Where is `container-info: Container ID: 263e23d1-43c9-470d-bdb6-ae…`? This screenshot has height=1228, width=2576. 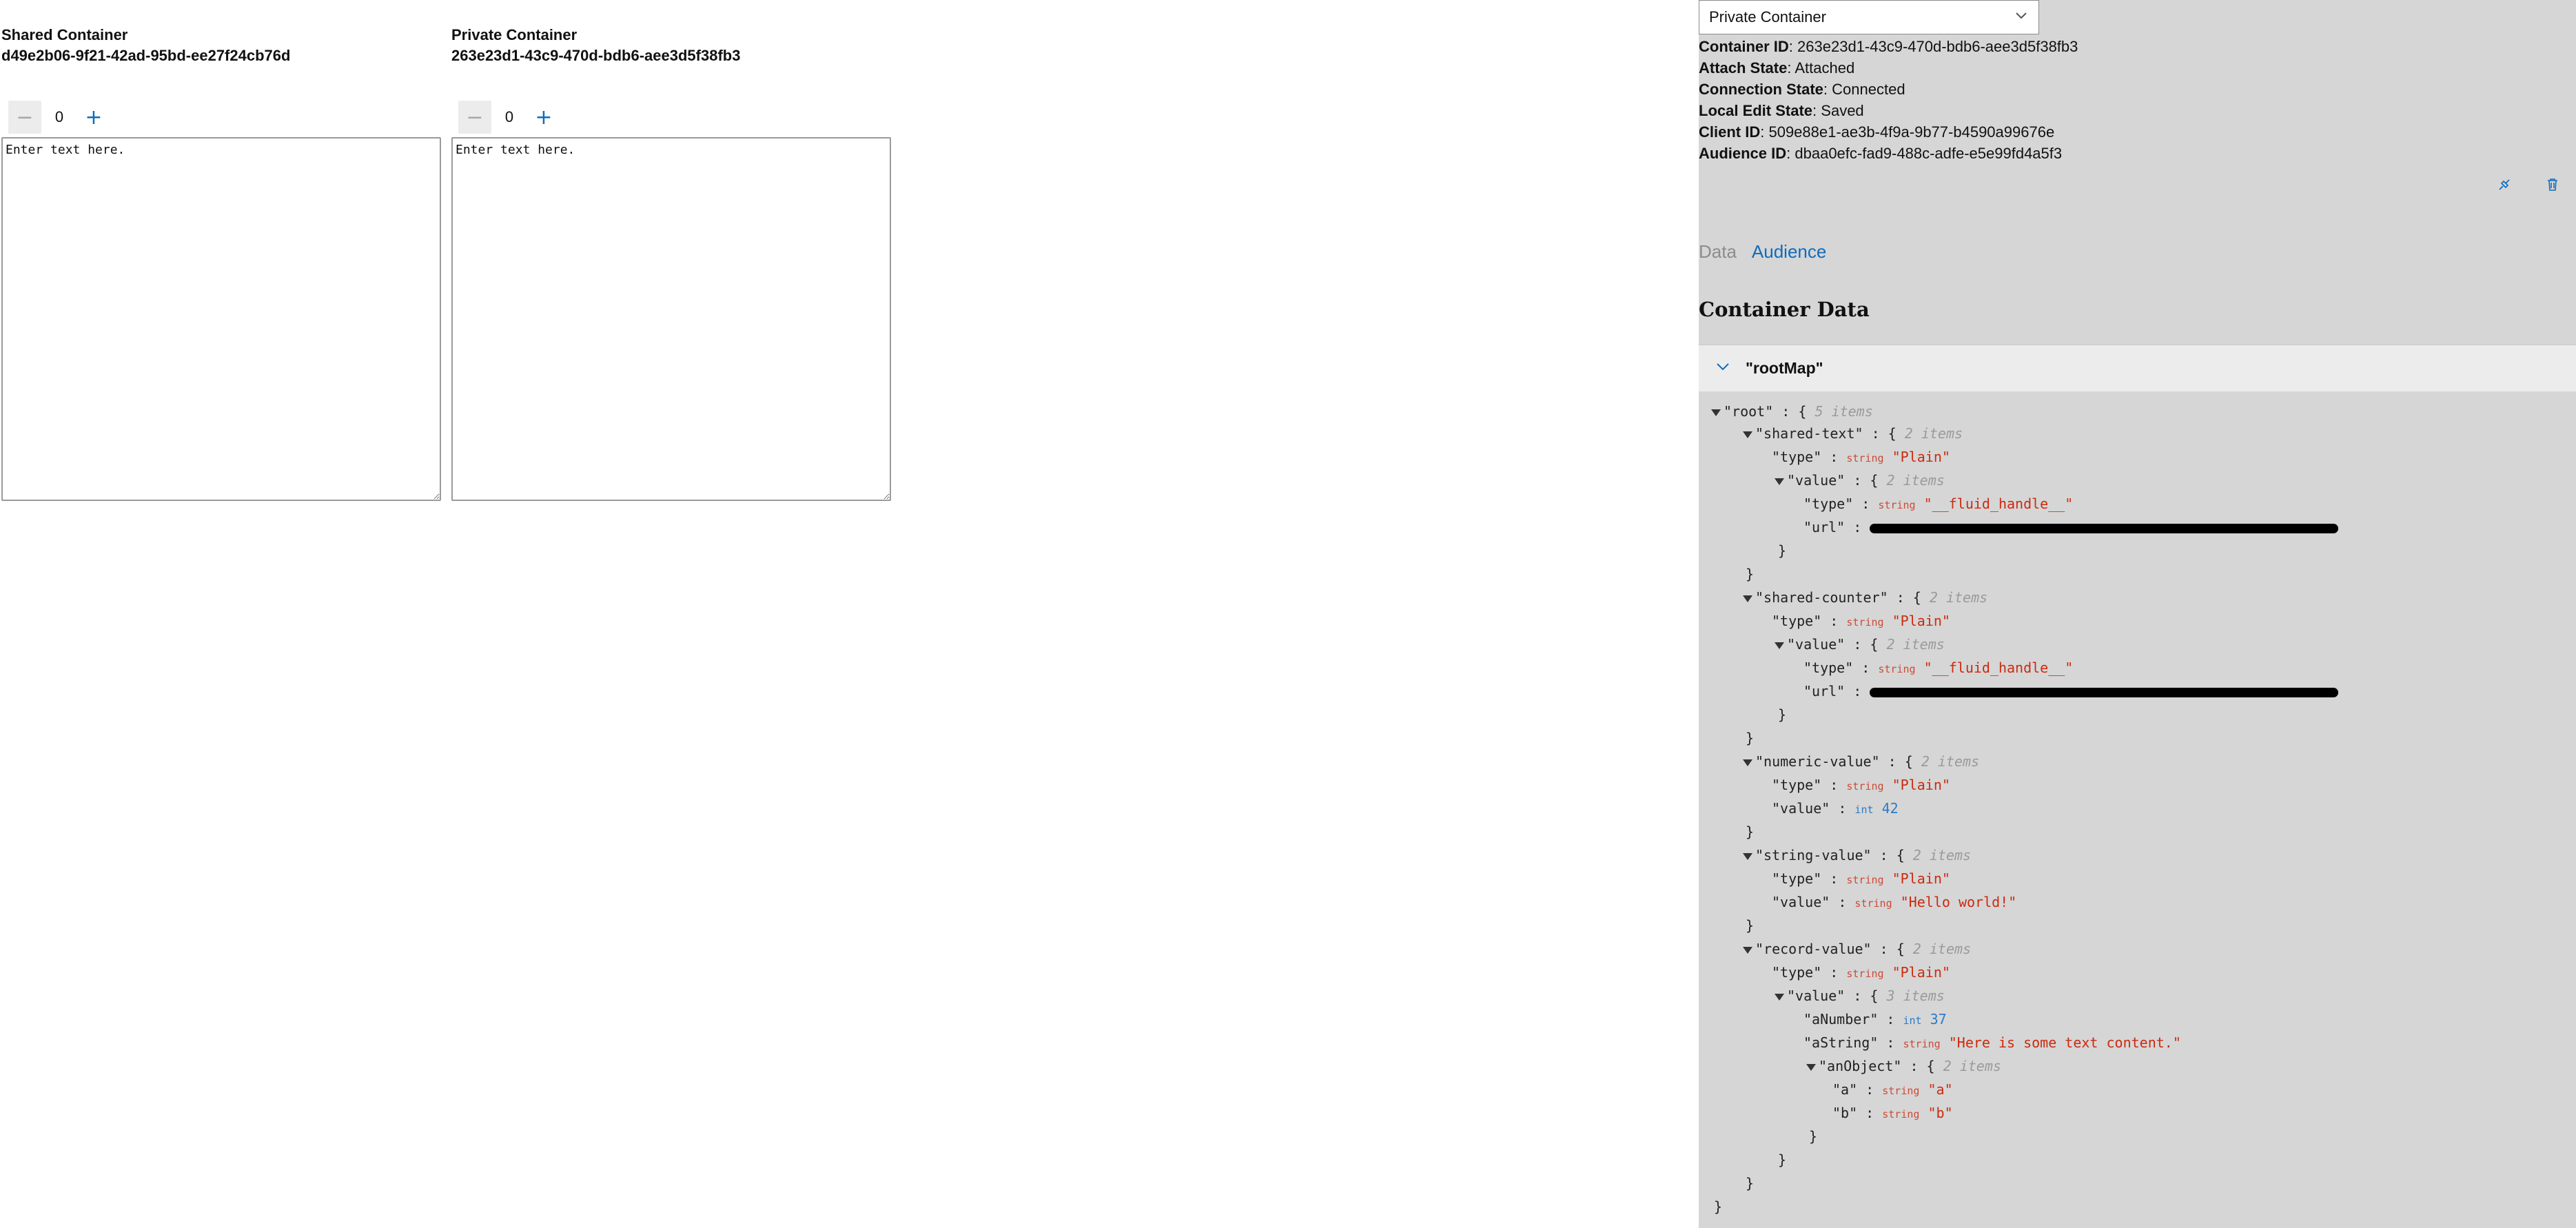
container-info: Container ID: 263e23d1-43c9-470d-bdb6-ae… is located at coordinates (1888, 100).